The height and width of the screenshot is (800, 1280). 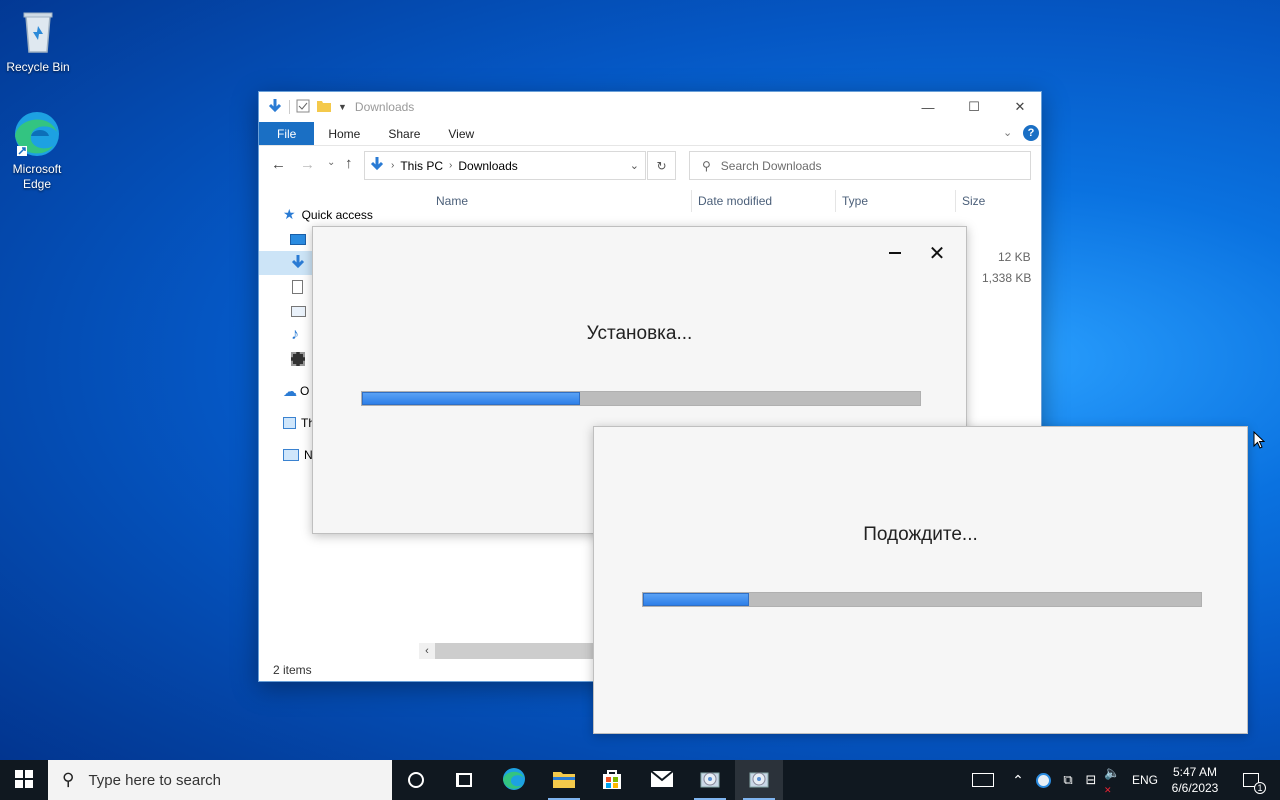 I want to click on forward-arrow-icon: →, so click(x=307, y=164).